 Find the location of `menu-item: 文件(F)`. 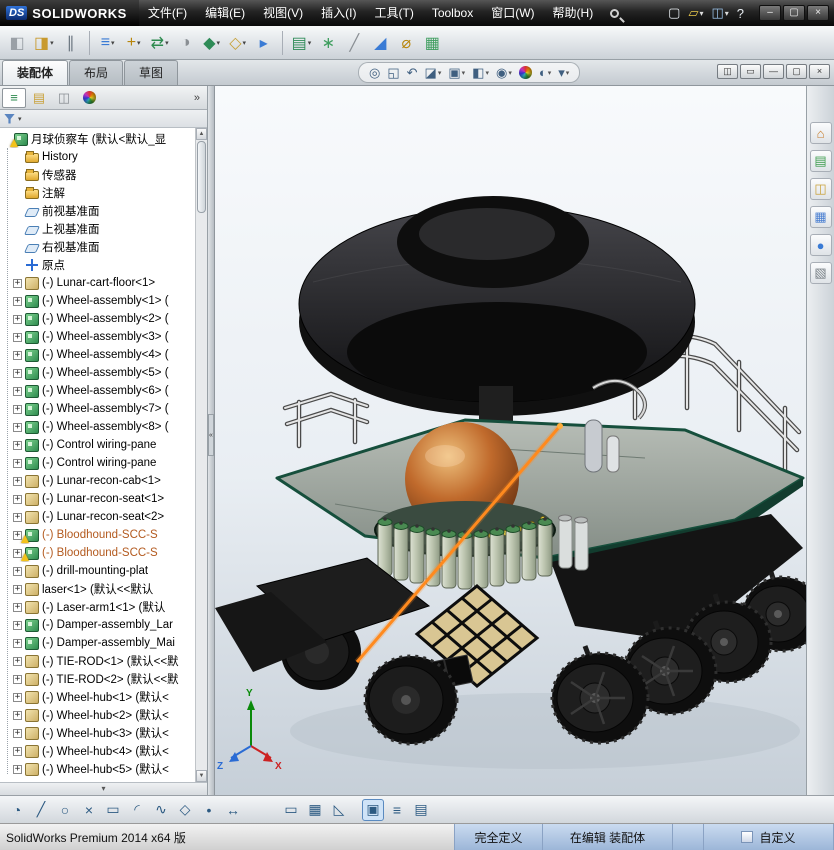

menu-item: 文件(F) is located at coordinates (167, 13).